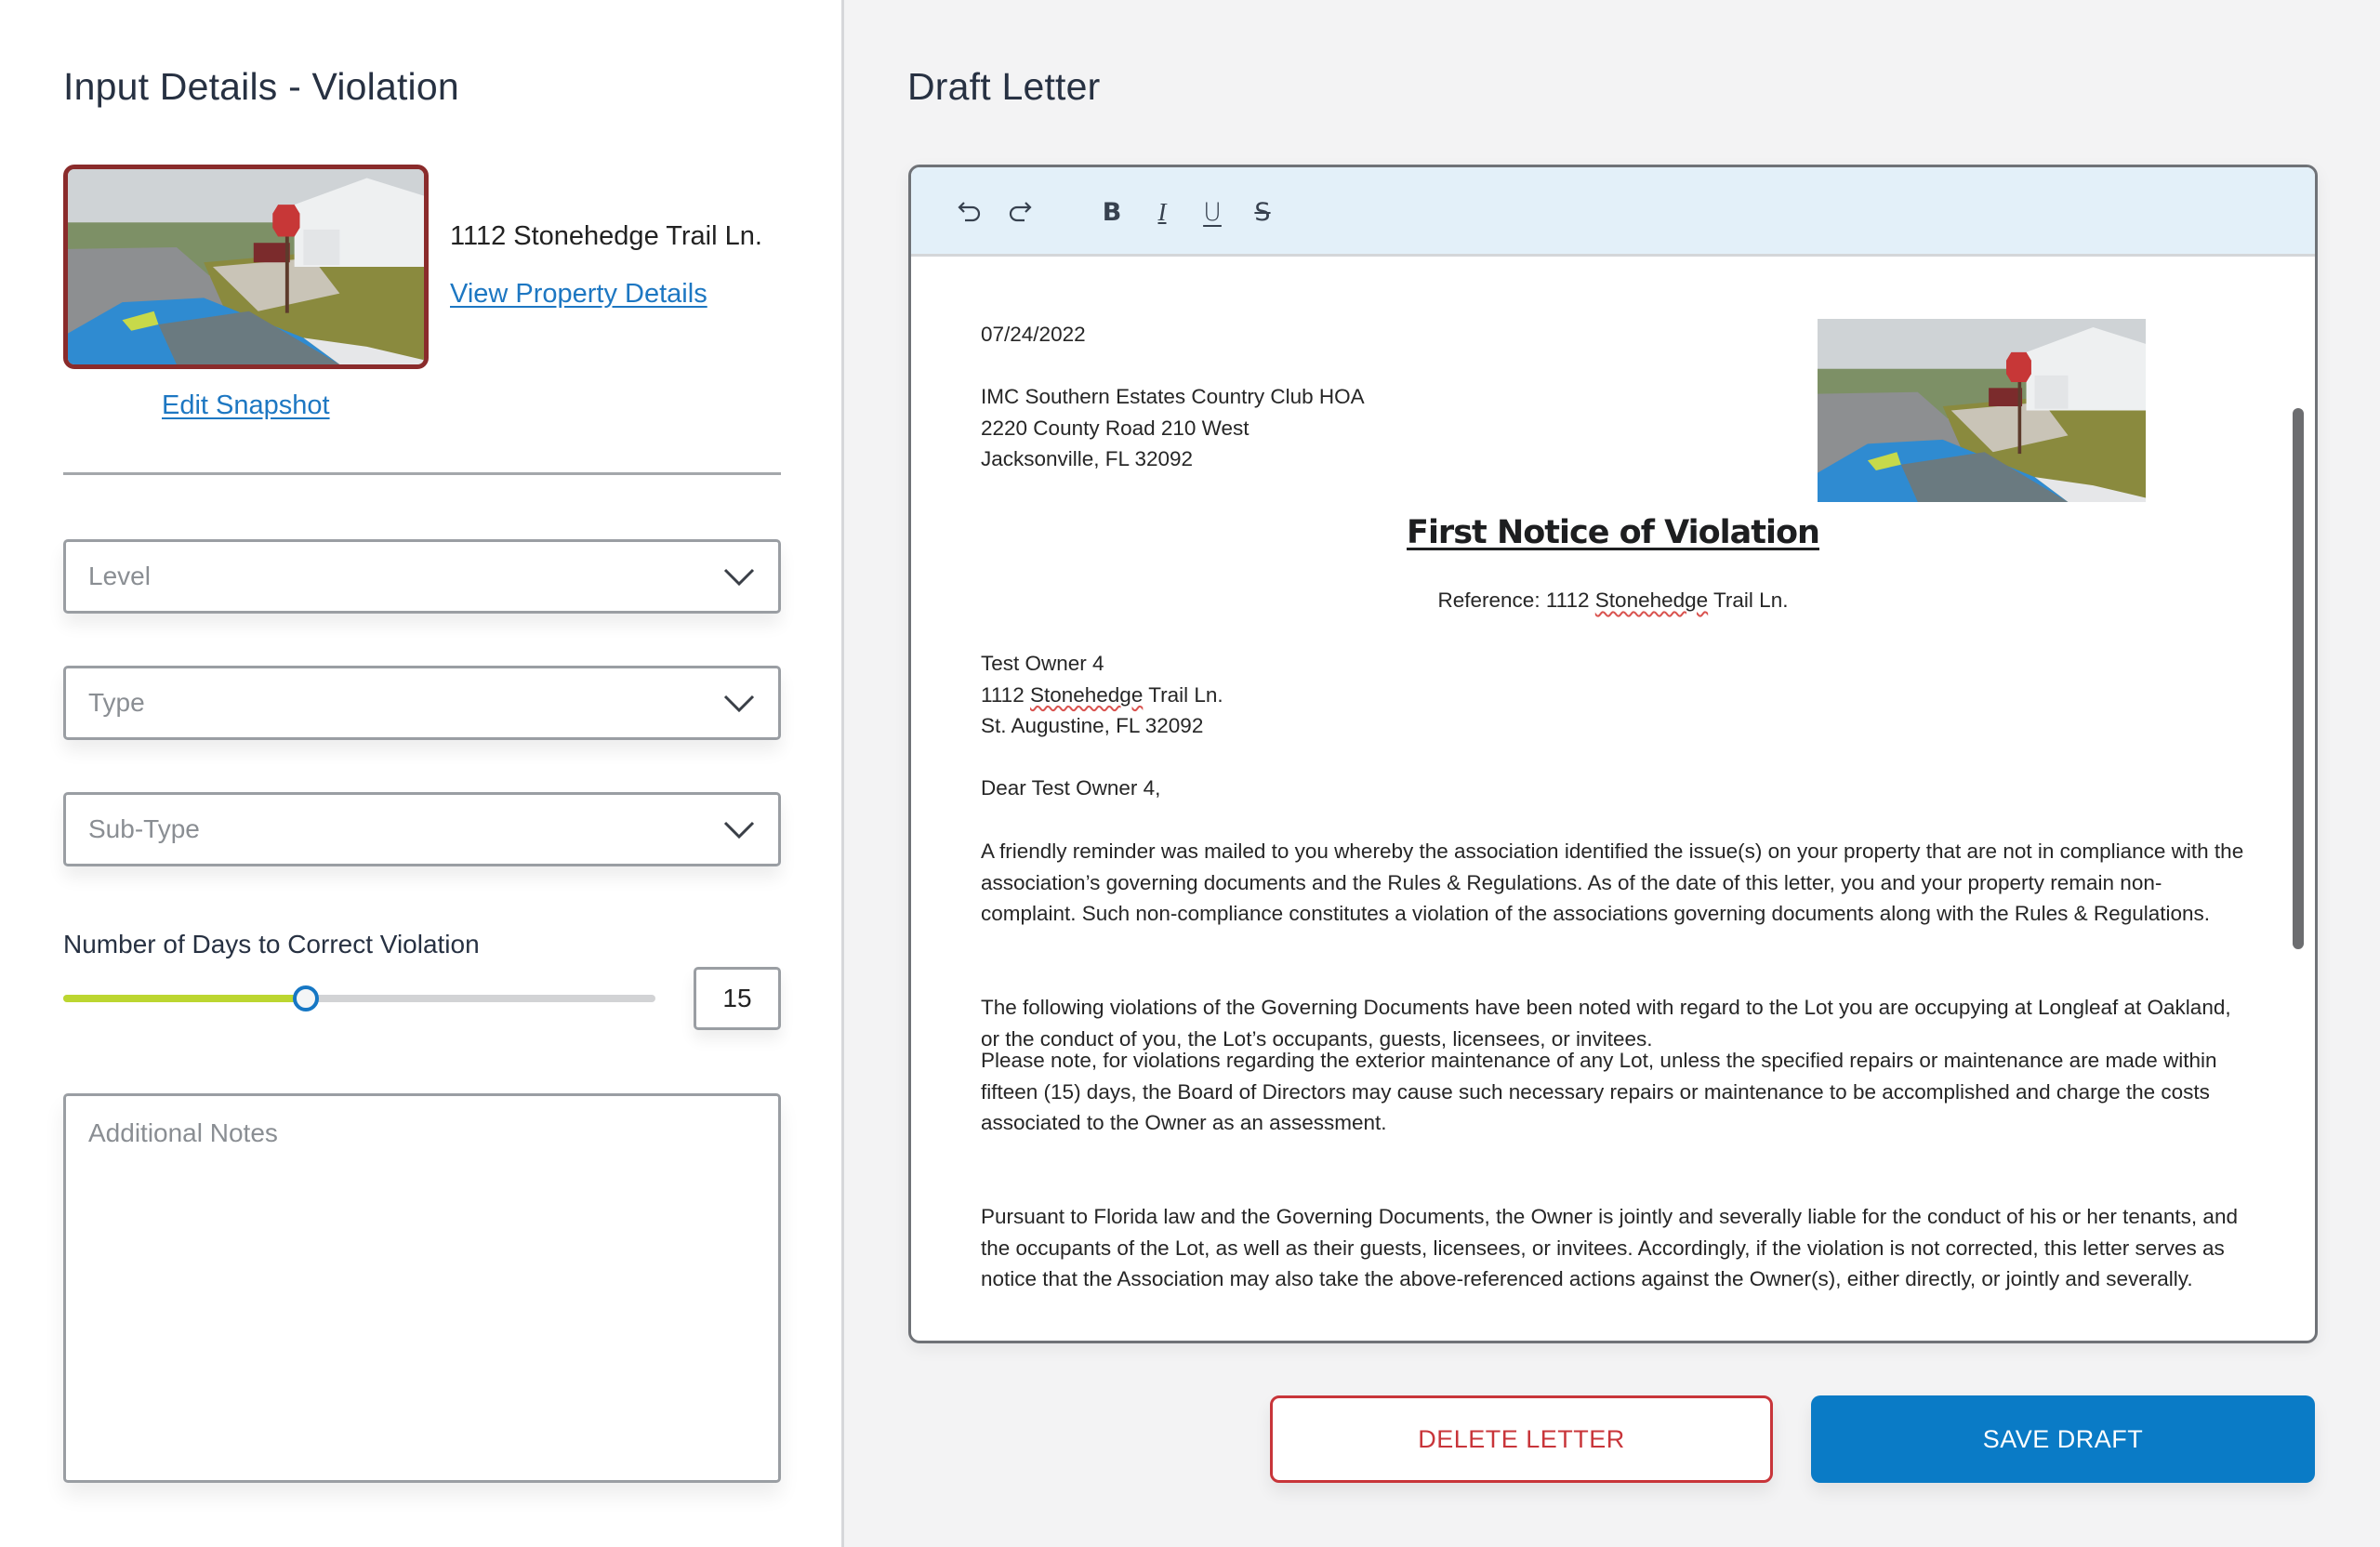 Image resolution: width=2380 pixels, height=1547 pixels. What do you see at coordinates (1071, 788) in the screenshot?
I see `letter-salutation: Dear Test Owner 4,` at bounding box center [1071, 788].